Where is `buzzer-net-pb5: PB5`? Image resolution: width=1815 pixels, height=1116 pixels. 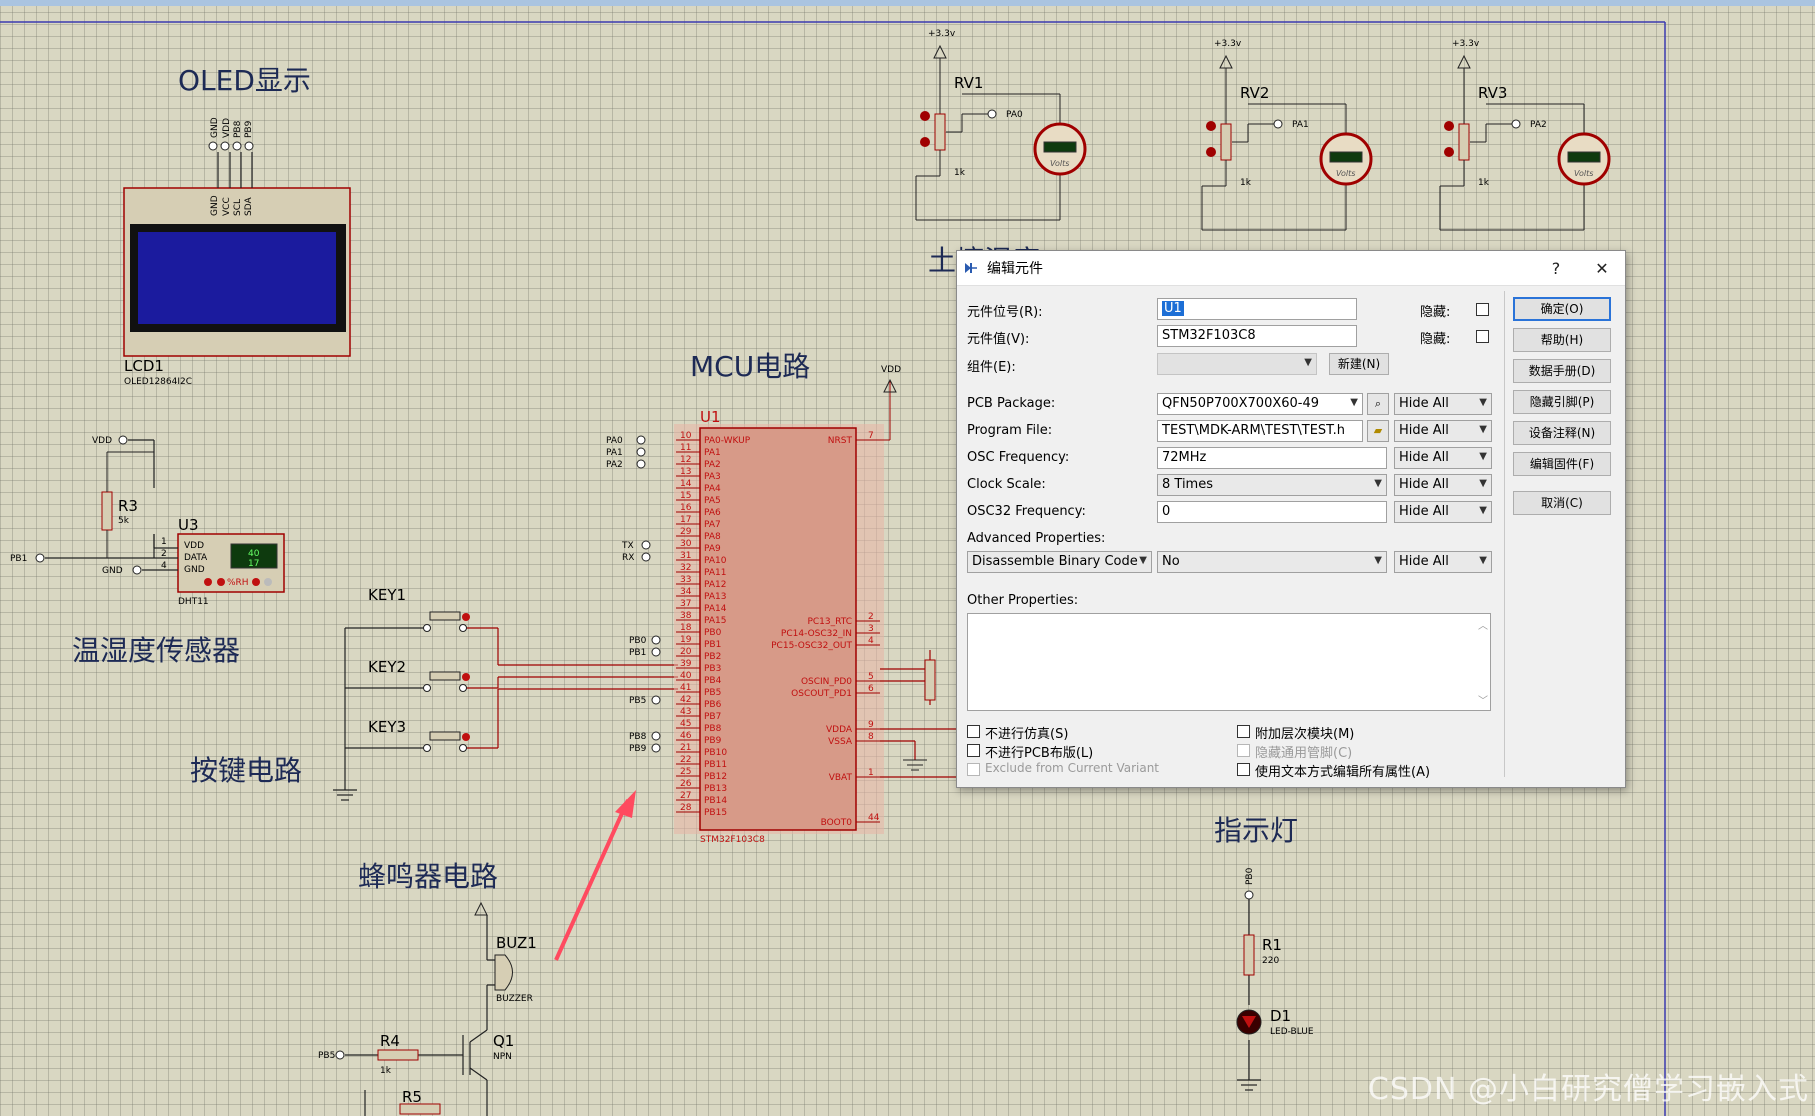 buzzer-net-pb5: PB5 is located at coordinates (326, 1056).